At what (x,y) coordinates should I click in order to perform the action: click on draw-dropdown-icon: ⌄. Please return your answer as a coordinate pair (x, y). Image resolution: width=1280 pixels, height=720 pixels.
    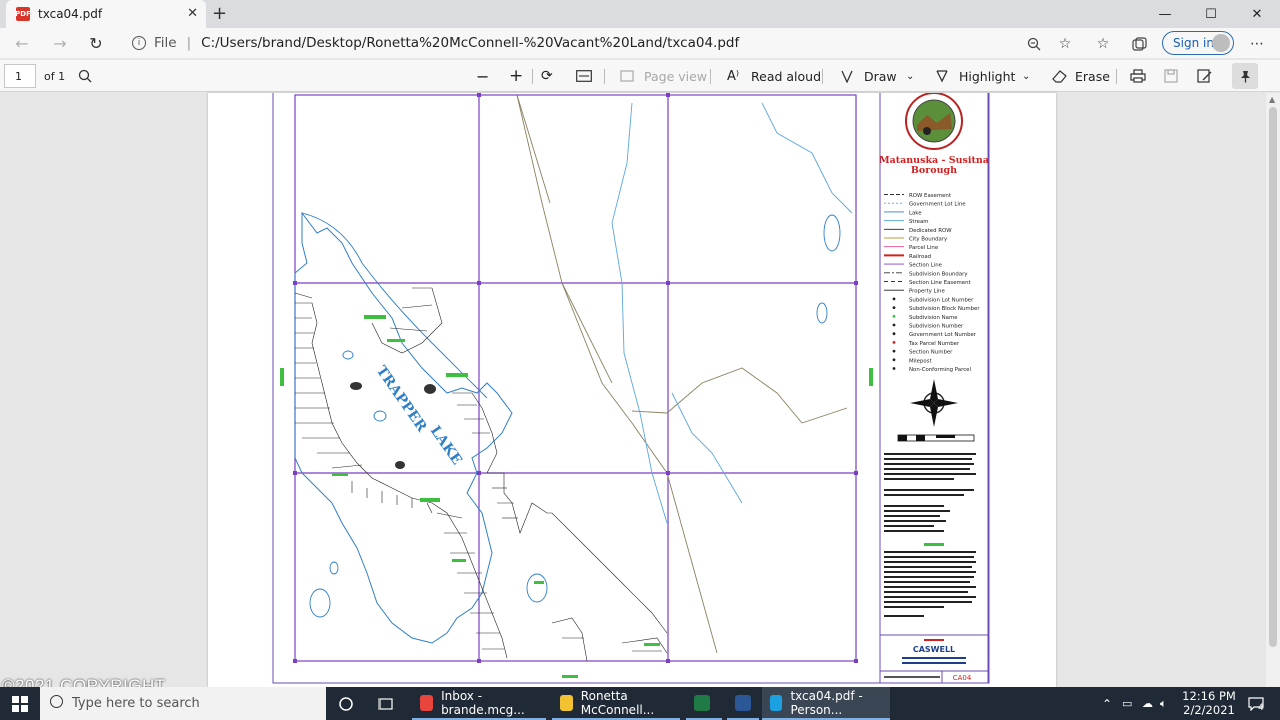
    Looking at the image, I should click on (910, 76).